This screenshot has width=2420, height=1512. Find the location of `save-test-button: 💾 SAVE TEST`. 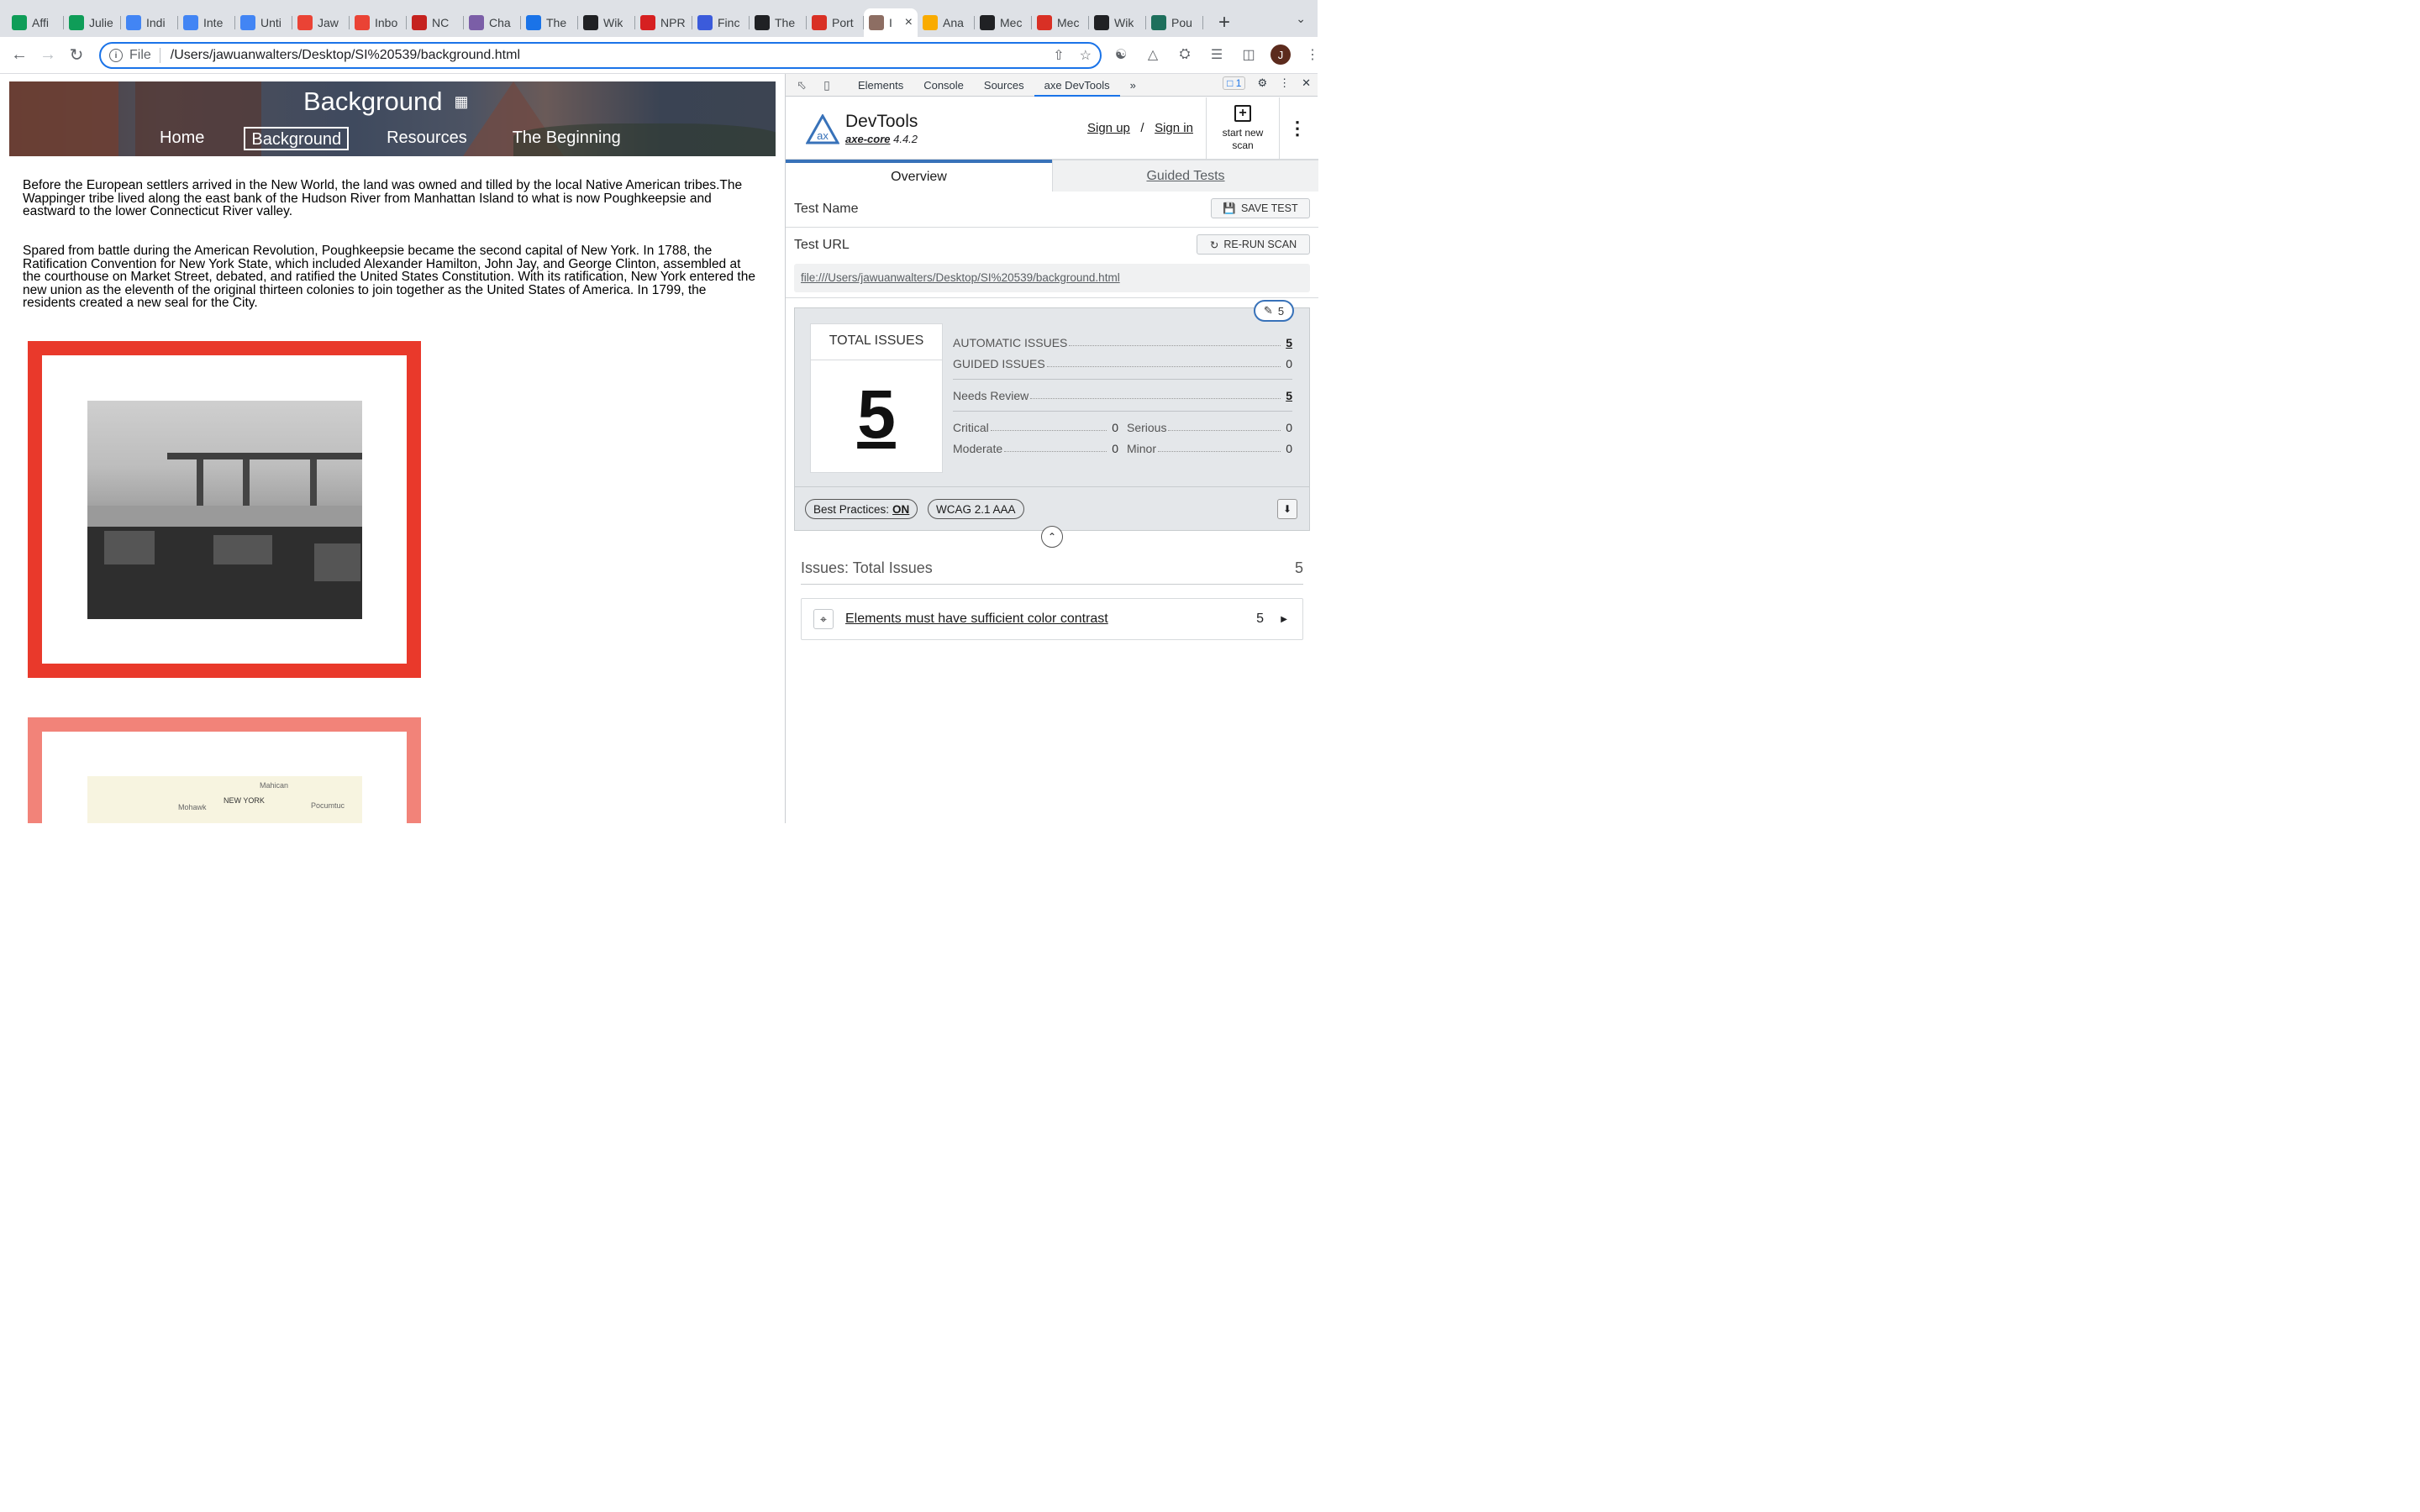

save-test-button: 💾 SAVE TEST is located at coordinates (1260, 208).